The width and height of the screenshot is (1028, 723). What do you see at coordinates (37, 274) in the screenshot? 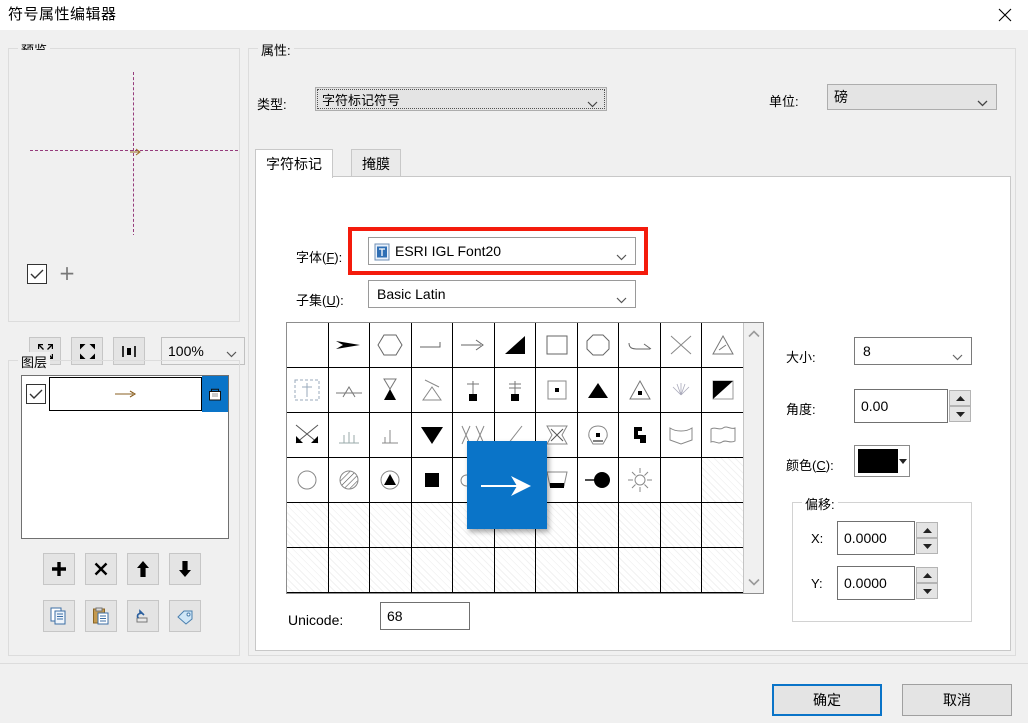
I see `preview-visible-checkbox` at bounding box center [37, 274].